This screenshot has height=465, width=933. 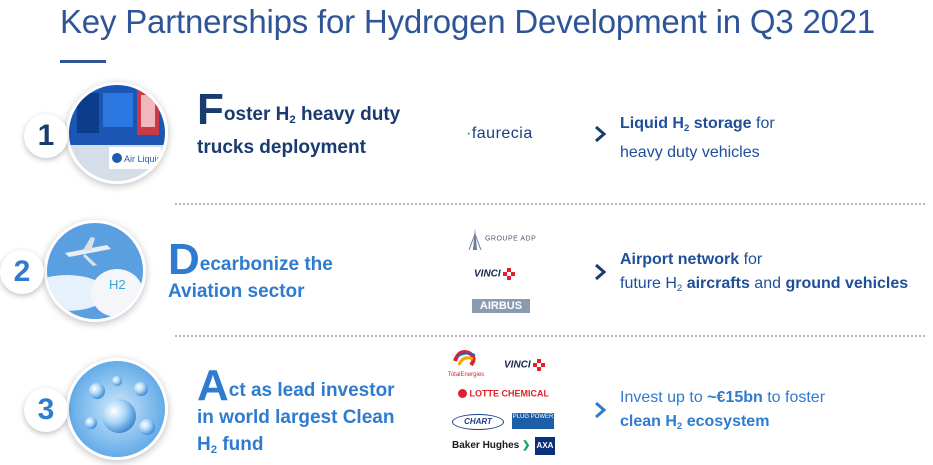 What do you see at coordinates (117, 284) in the screenshot?
I see `h2-tank-label: H2` at bounding box center [117, 284].